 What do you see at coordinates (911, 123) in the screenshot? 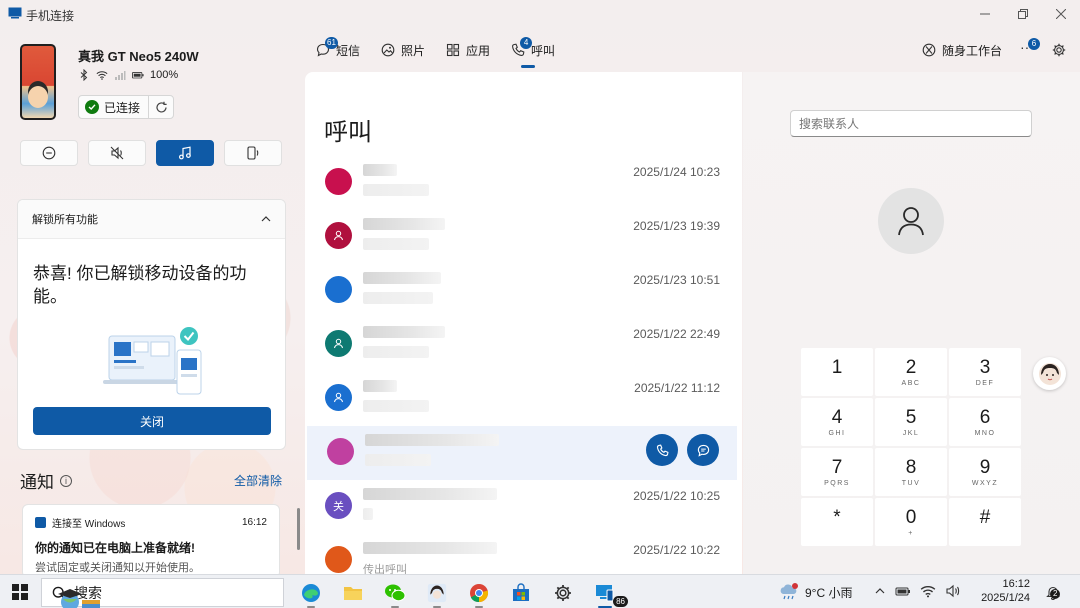
I see `contact-search-input` at bounding box center [911, 123].